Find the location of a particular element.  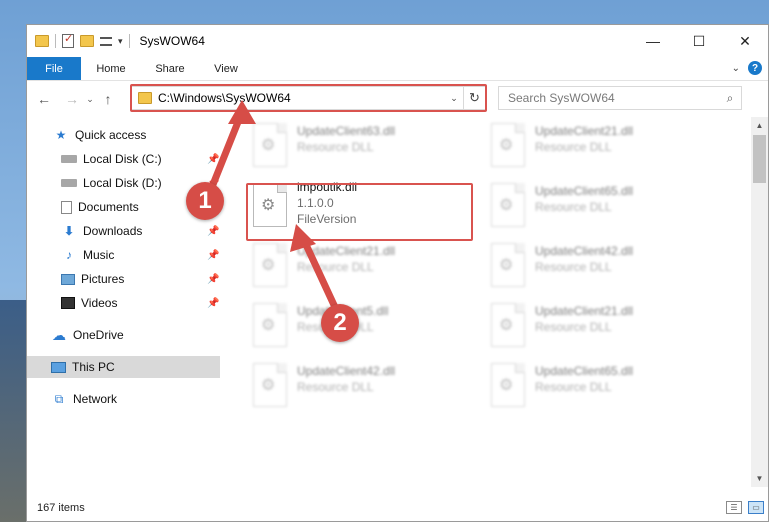

details-view-icon: ☰ is located at coordinates (734, 507).